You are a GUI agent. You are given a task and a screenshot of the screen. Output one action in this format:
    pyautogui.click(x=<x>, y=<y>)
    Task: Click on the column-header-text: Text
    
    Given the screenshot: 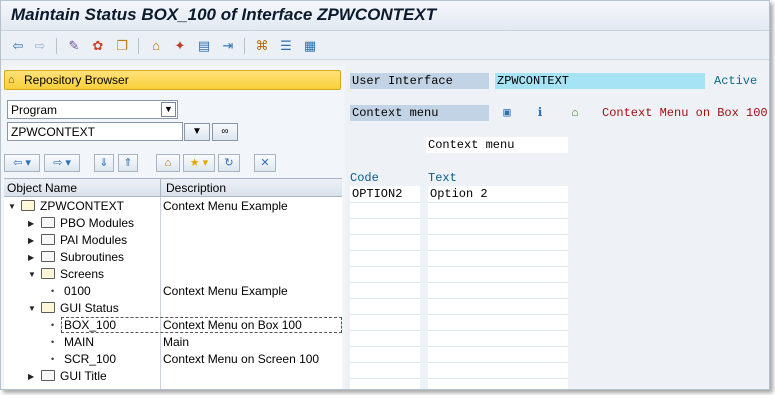 What is the action you would take?
    pyautogui.click(x=442, y=178)
    